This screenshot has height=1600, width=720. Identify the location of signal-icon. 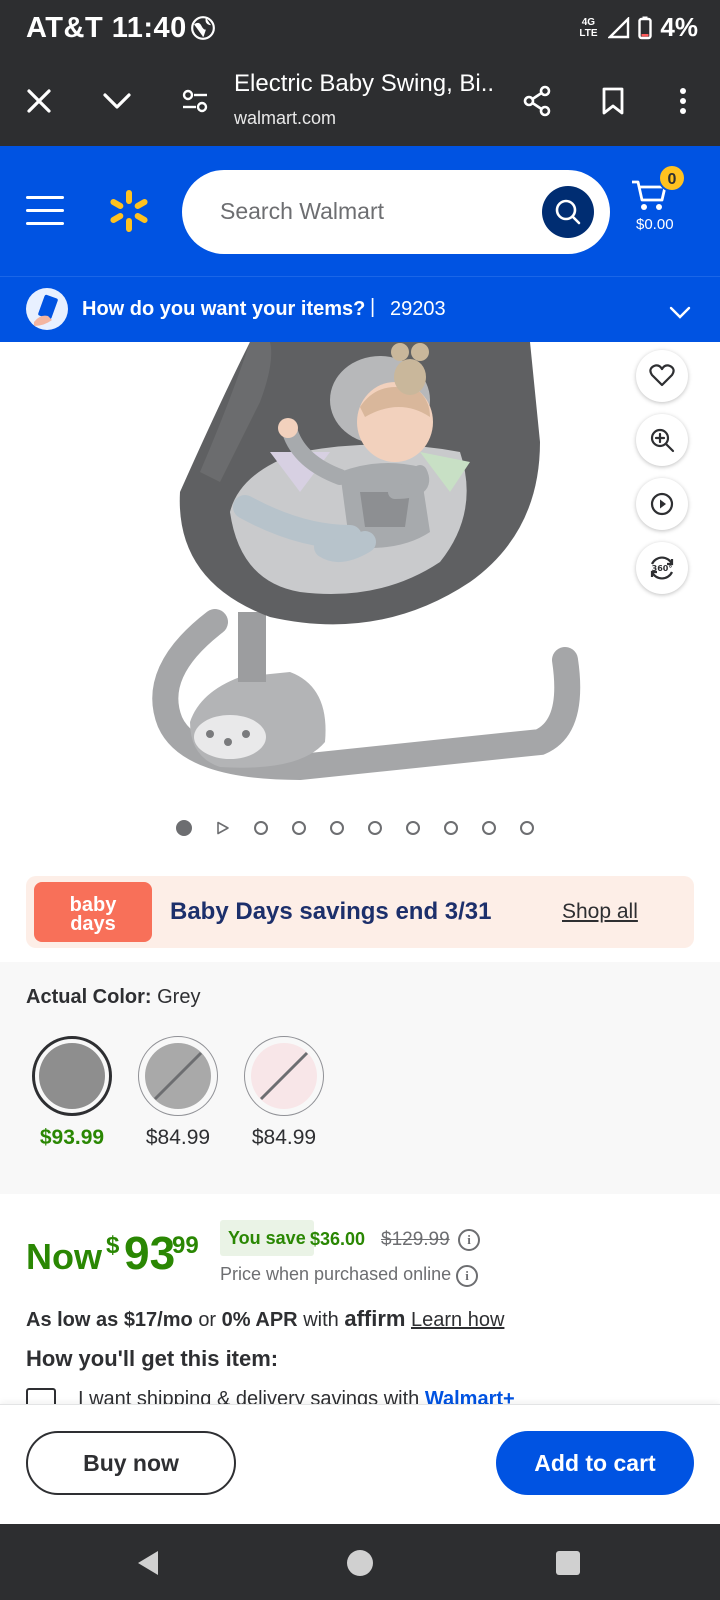
(619, 27).